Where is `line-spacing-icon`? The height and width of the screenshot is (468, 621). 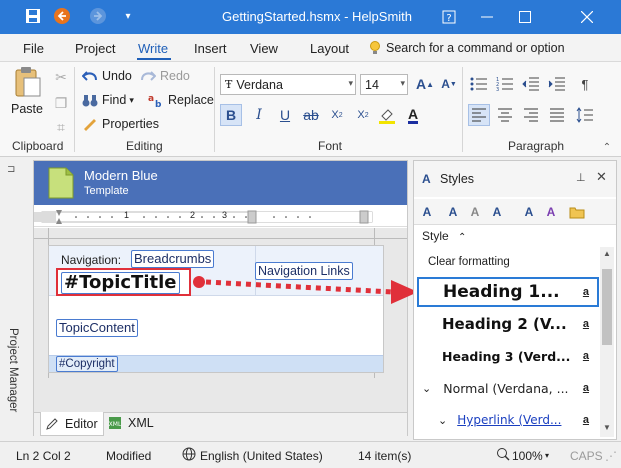
line-spacing-icon is located at coordinates (585, 115).